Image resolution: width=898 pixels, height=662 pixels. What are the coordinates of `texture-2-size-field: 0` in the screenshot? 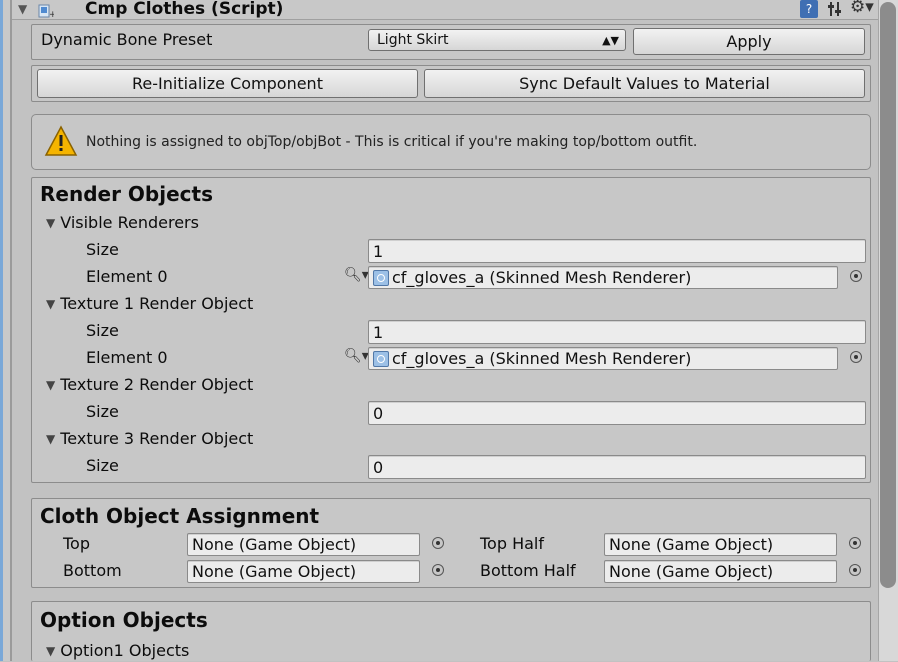 It's located at (617, 413).